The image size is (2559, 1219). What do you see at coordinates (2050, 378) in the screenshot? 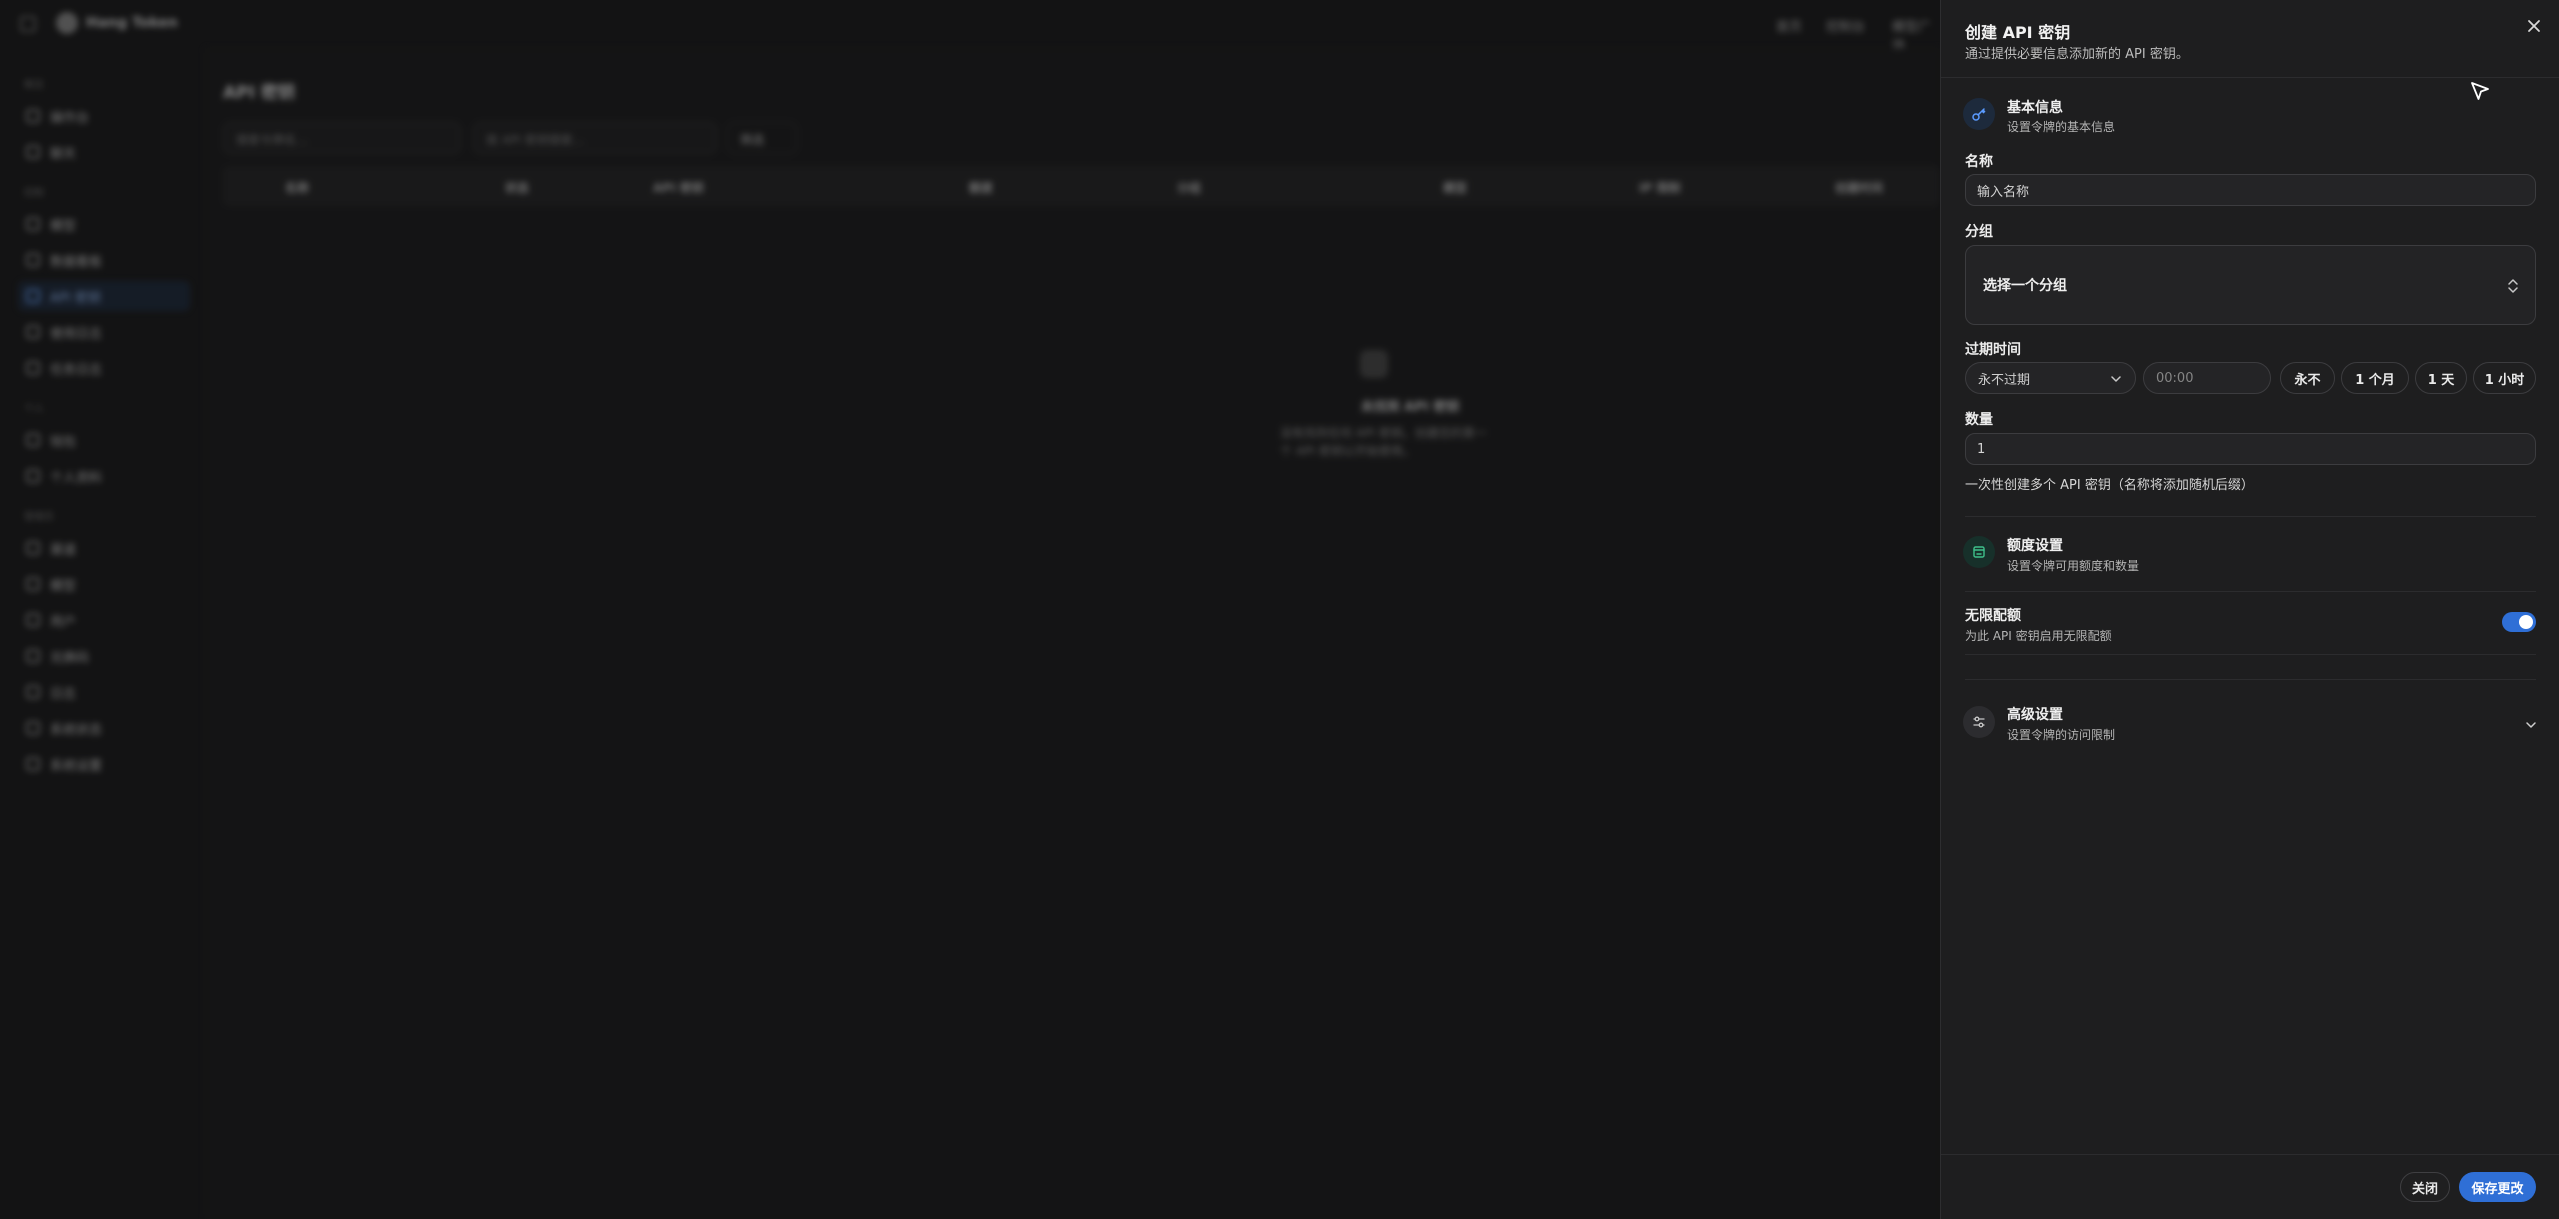
I see `expire-select: 永不过期` at bounding box center [2050, 378].